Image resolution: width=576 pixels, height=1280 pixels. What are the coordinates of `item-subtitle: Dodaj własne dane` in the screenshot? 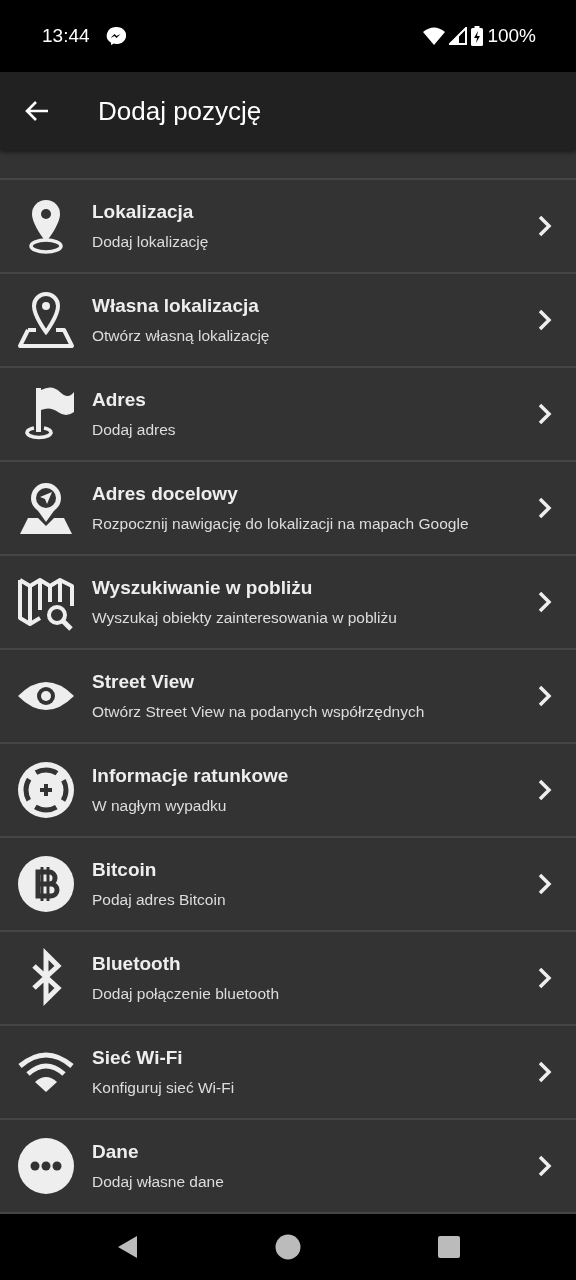 It's located at (158, 1182).